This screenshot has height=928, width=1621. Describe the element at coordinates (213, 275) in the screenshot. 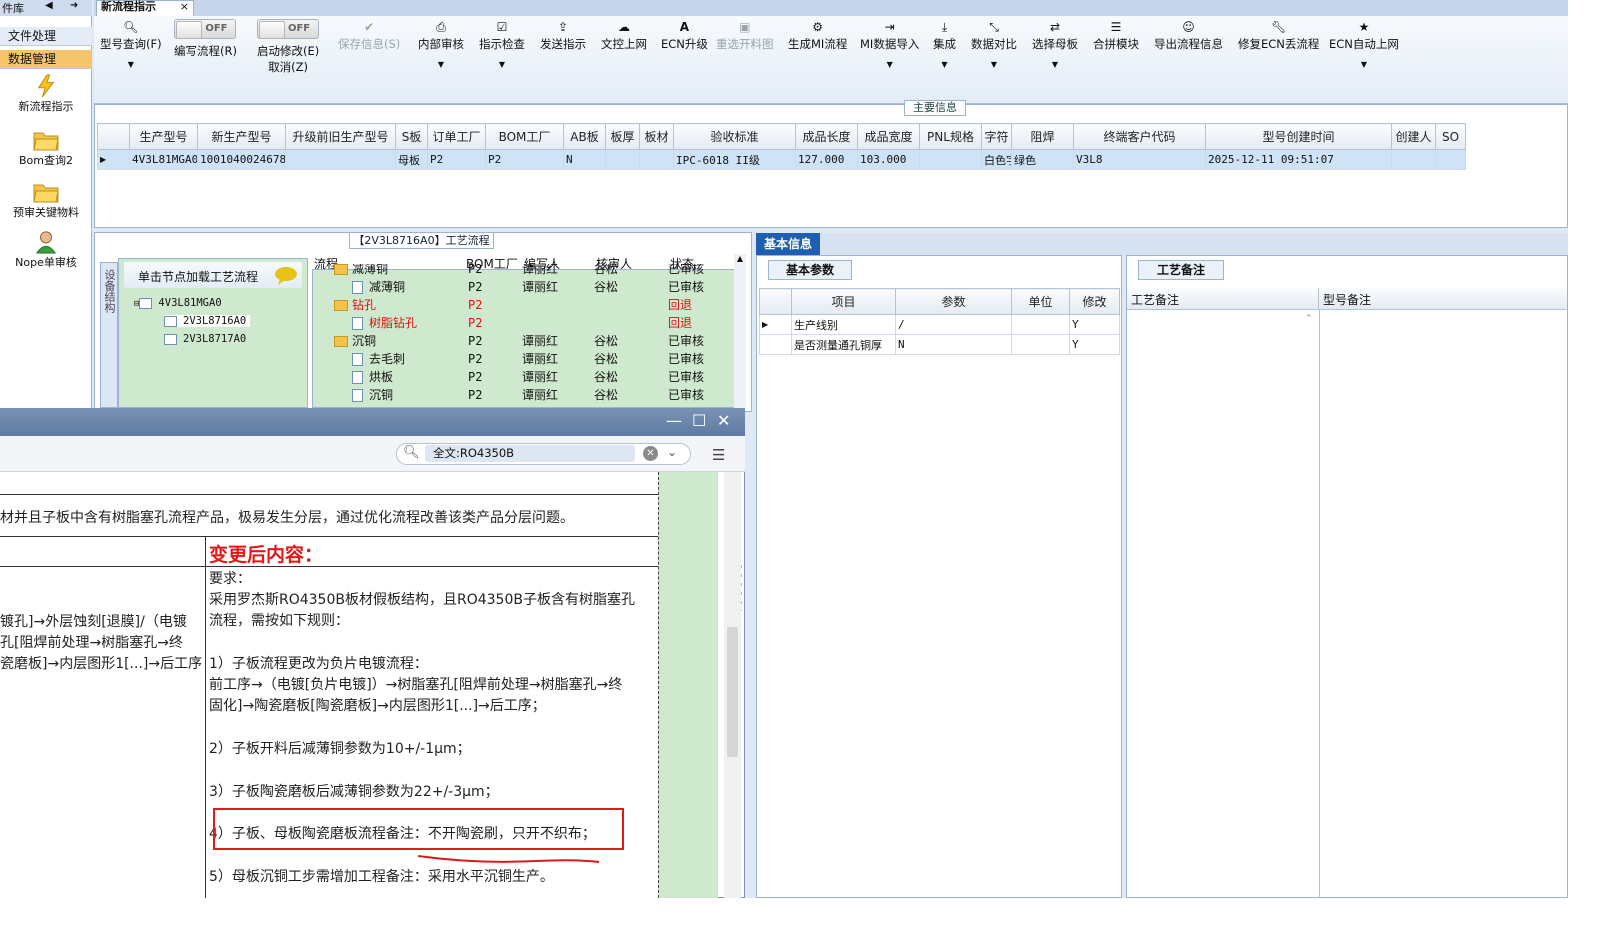

I see `tree-header: 单击节点加载工艺流程` at that location.